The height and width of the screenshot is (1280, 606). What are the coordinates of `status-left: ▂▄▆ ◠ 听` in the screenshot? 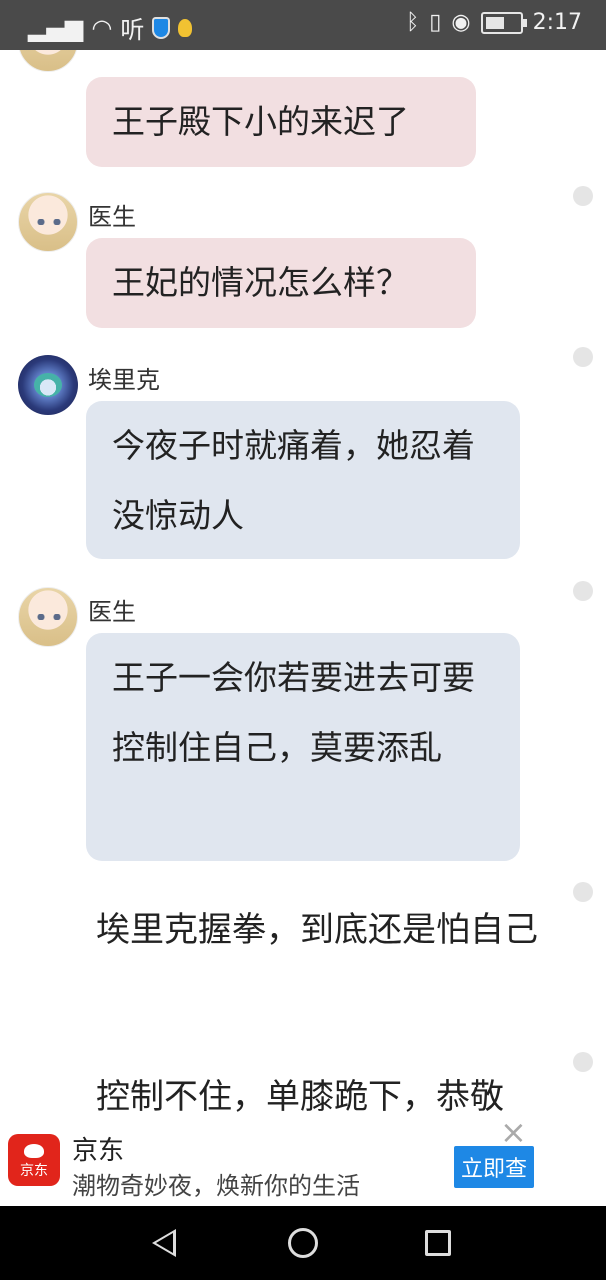 It's located at (110, 27).